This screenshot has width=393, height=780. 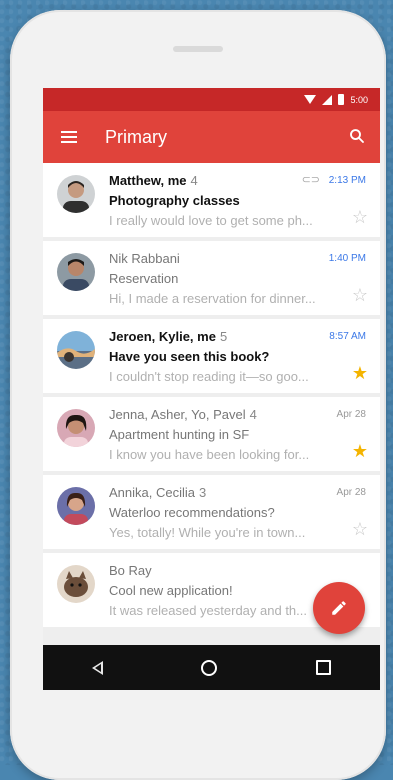 What do you see at coordinates (211, 99) in the screenshot?
I see `status-bar: 5:00` at bounding box center [211, 99].